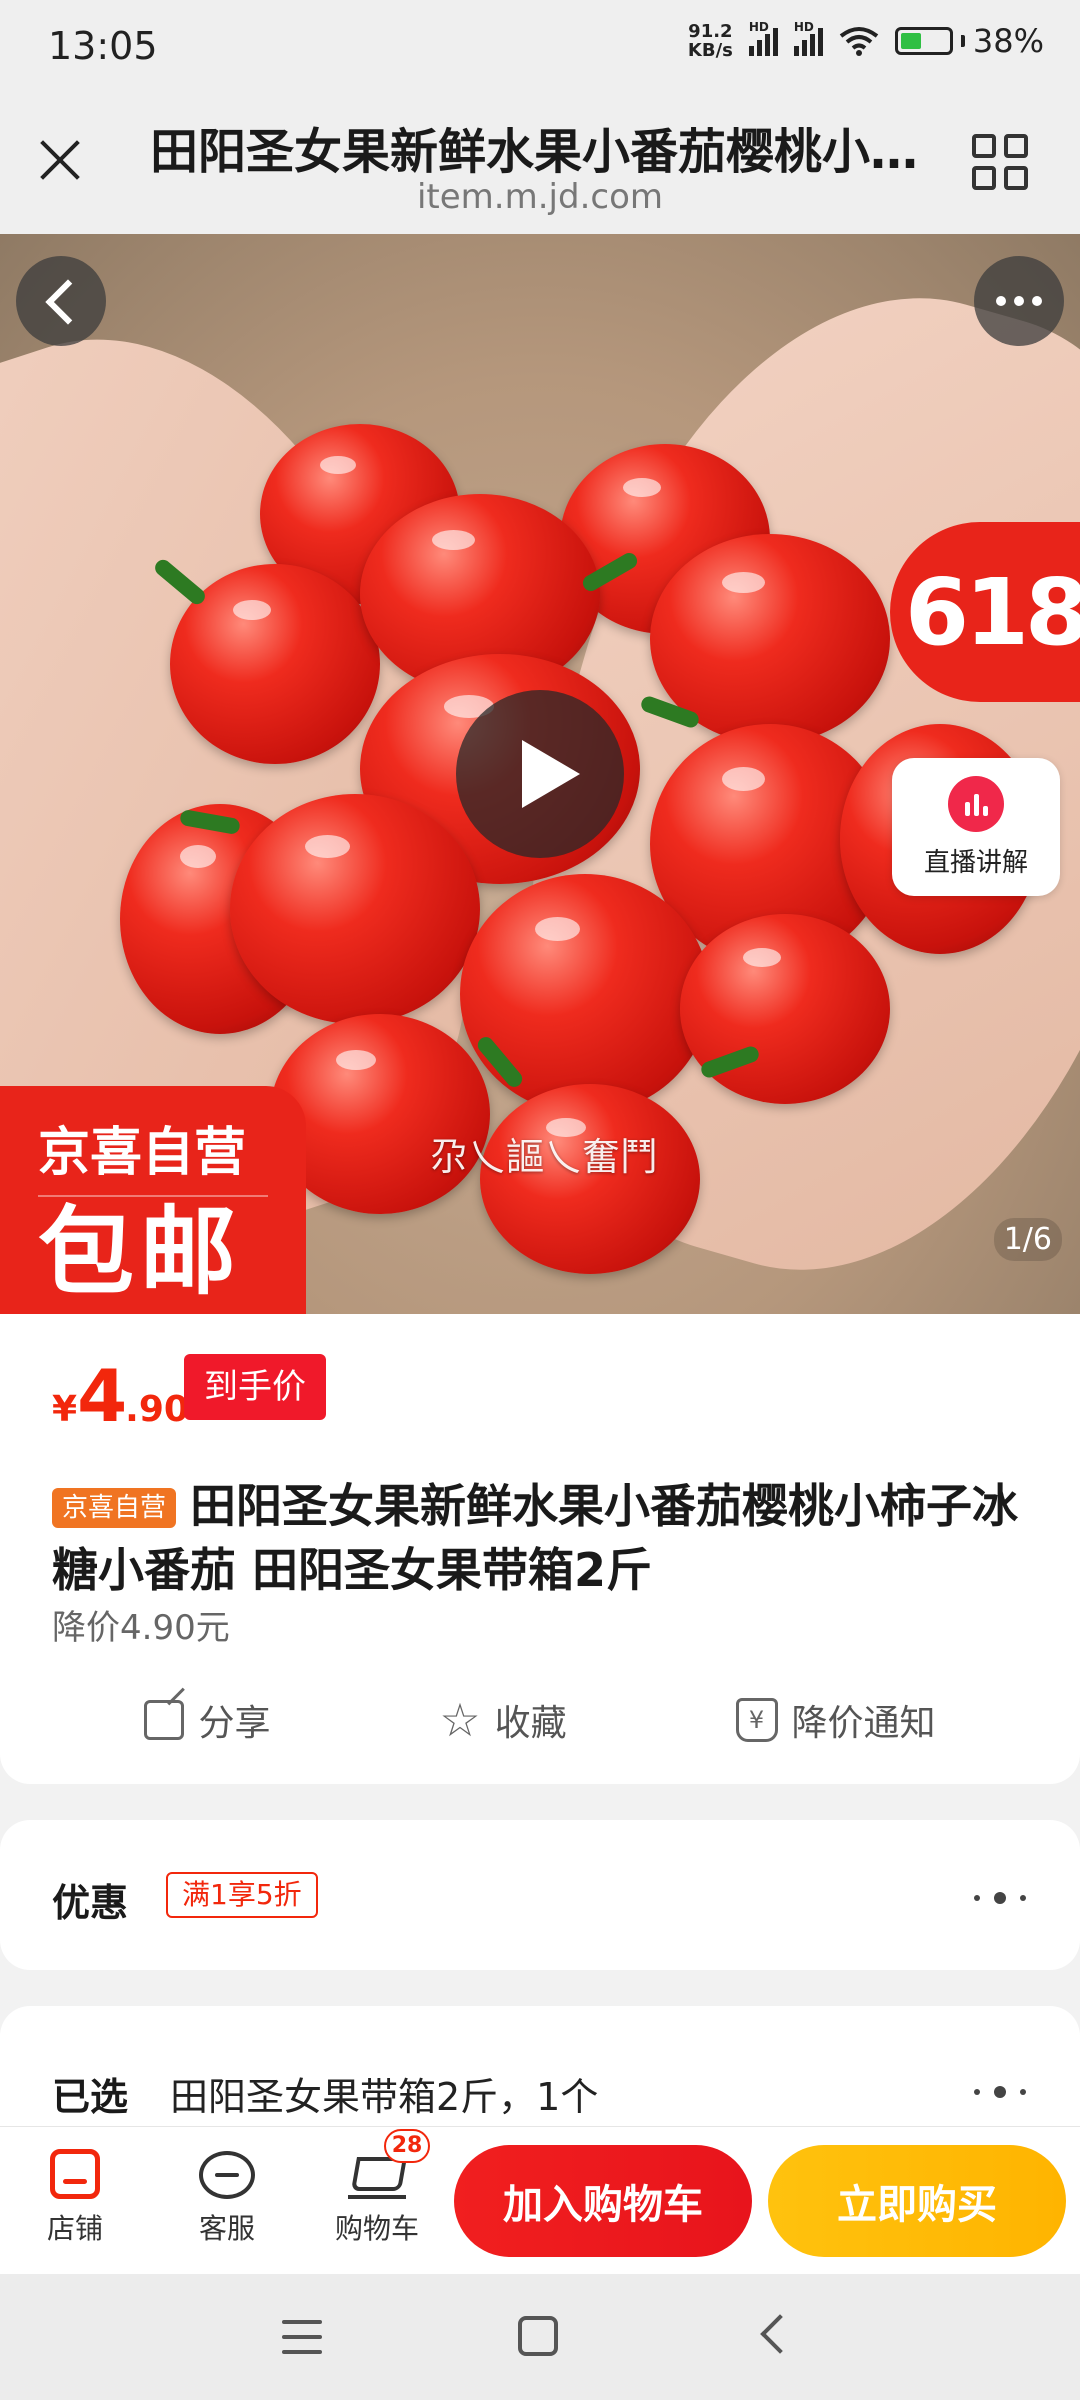 The width and height of the screenshot is (1080, 2400). I want to click on product-title: 京喜自营 田阳圣女果新鲜水果小番茄樱桃小柿子冰糖小番茄 田阳圣女果带箱2斤, so click(542, 1538).